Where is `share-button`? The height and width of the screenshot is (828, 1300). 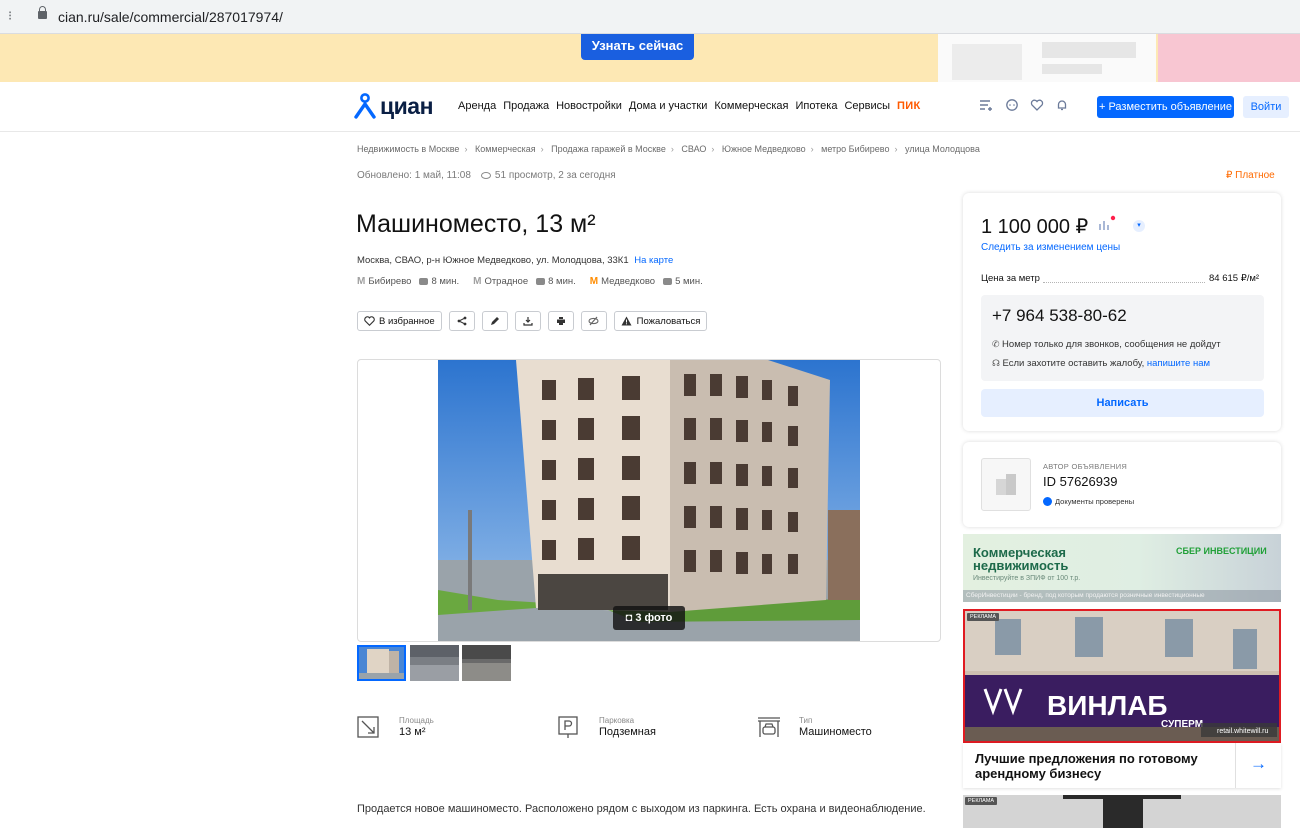 share-button is located at coordinates (461, 321).